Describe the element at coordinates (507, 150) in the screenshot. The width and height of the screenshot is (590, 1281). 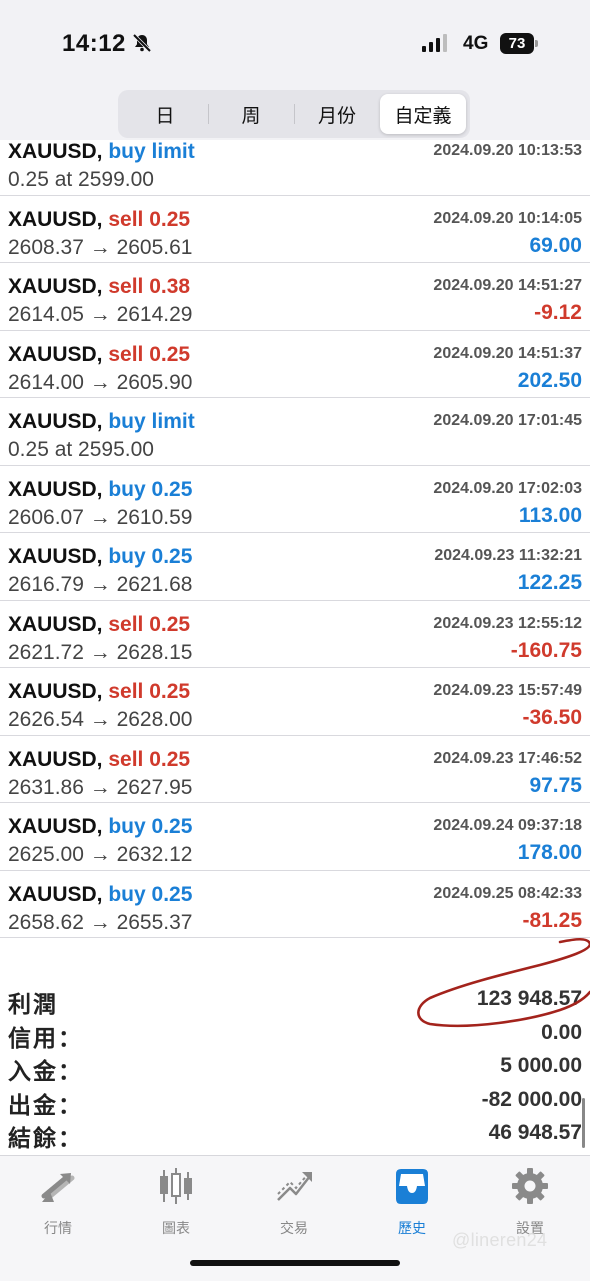
I see `trade-time: 2024.09.20 10:13:53` at that location.